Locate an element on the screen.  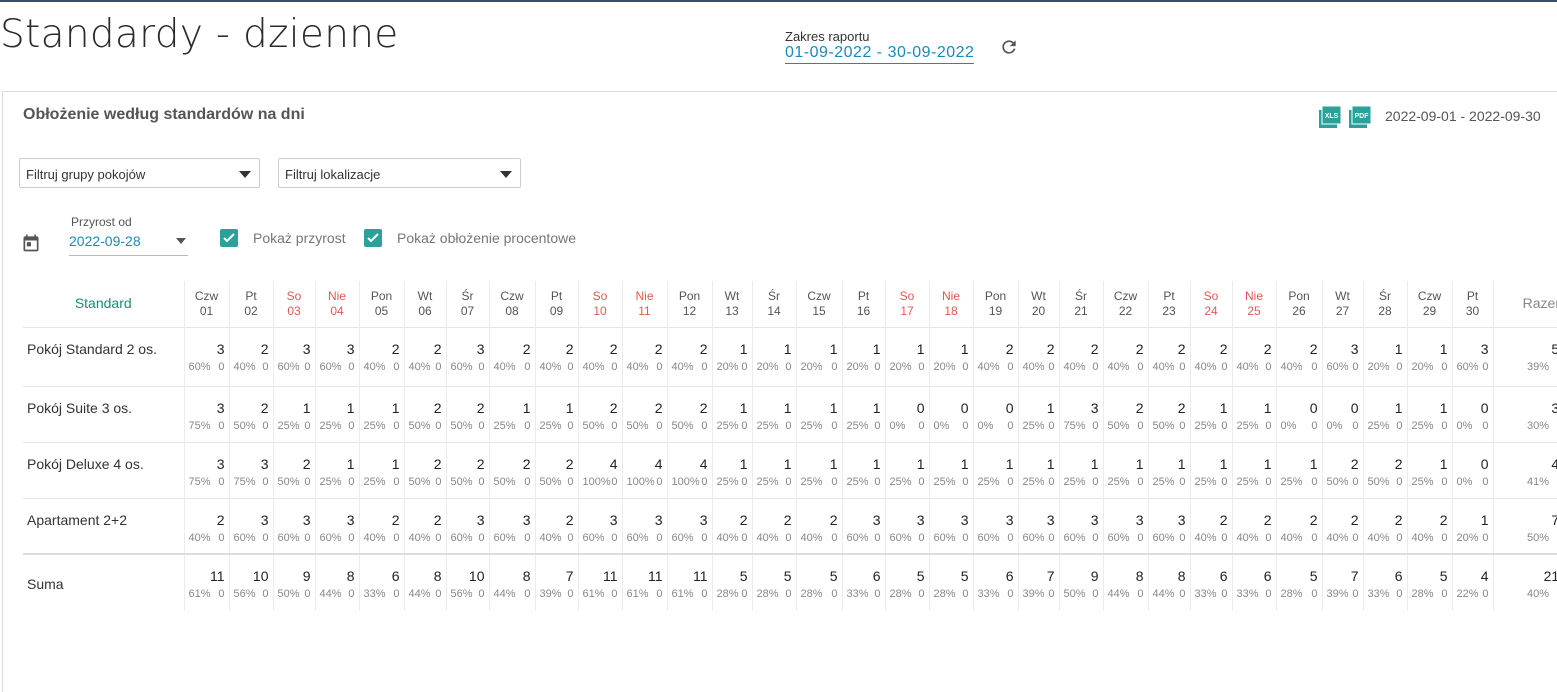
show-percent-checkbox is located at coordinates (373, 238).